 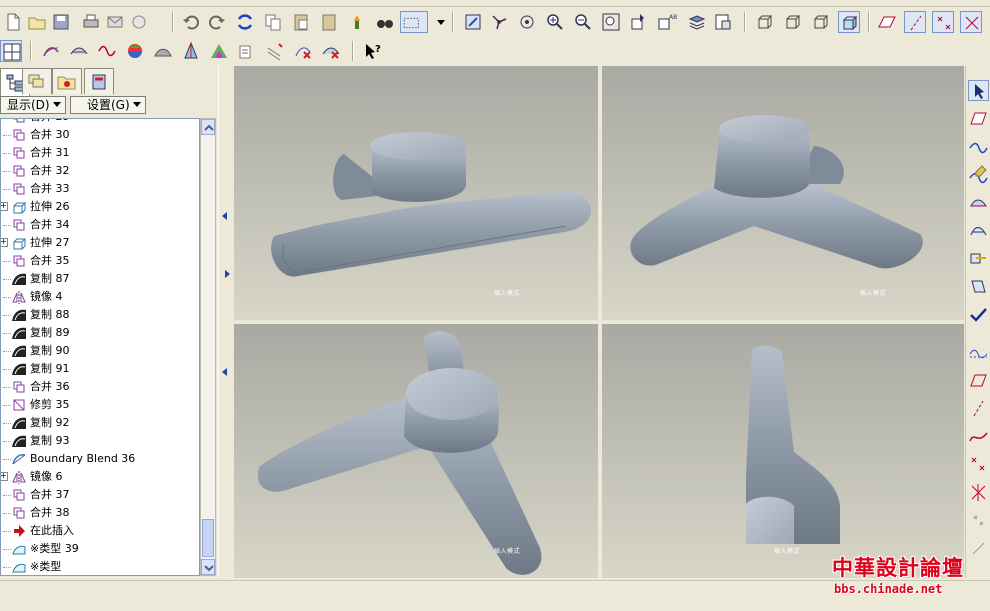 What do you see at coordinates (99, 81) in the screenshot?
I see `tab-favorites` at bounding box center [99, 81].